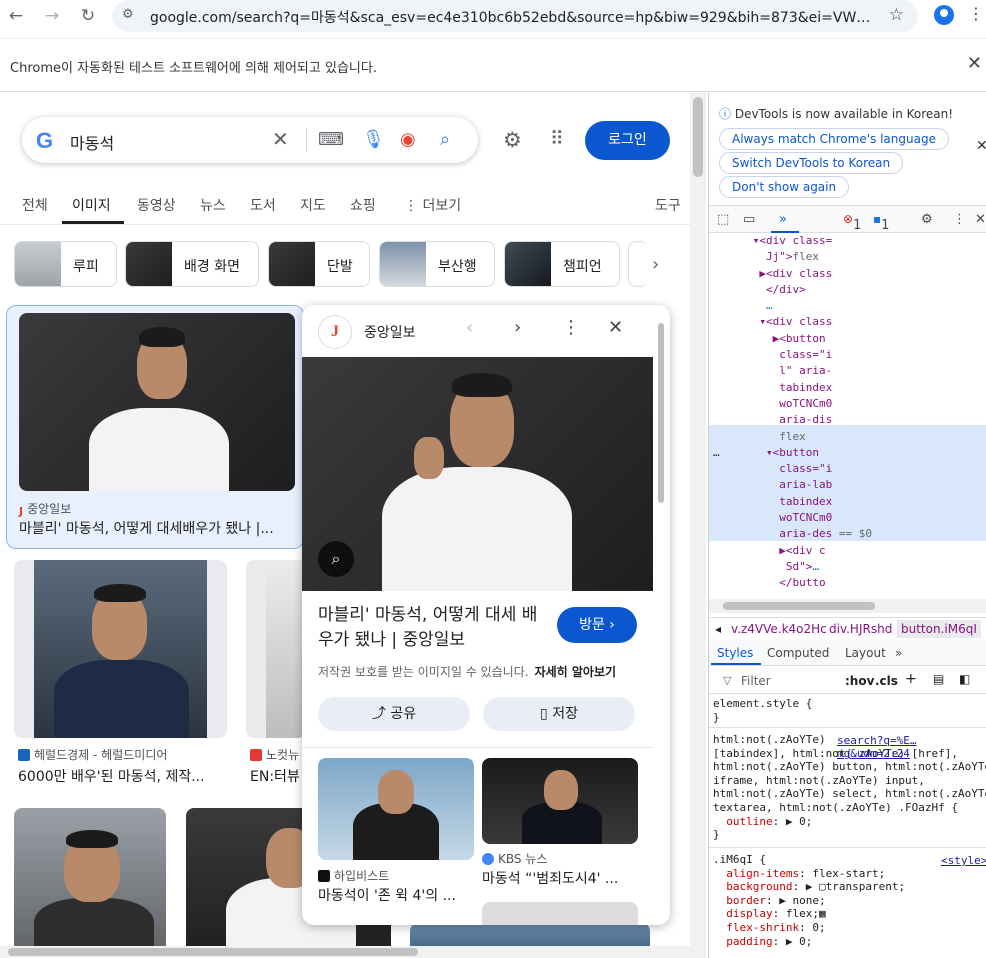 This screenshot has height=958, width=986. What do you see at coordinates (881, 222) in the screenshot?
I see `message-count: ▪ 1` at bounding box center [881, 222].